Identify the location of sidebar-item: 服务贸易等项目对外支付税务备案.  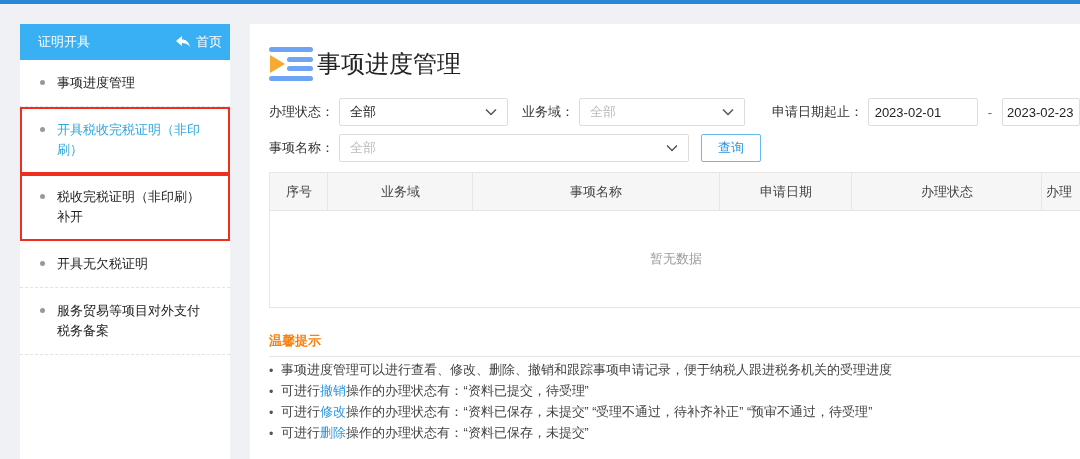
(125, 321).